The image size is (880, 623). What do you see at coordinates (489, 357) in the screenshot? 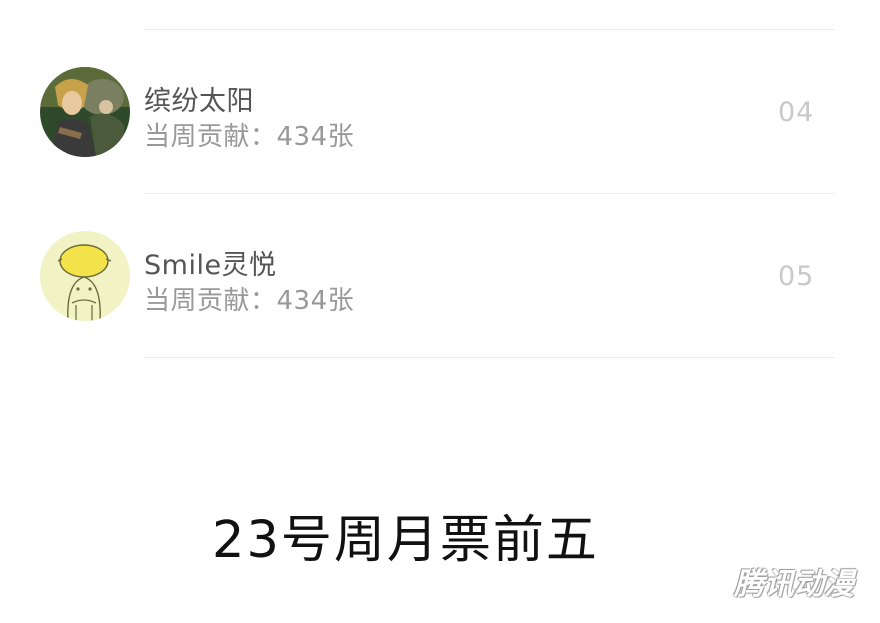
I see `list-divider` at bounding box center [489, 357].